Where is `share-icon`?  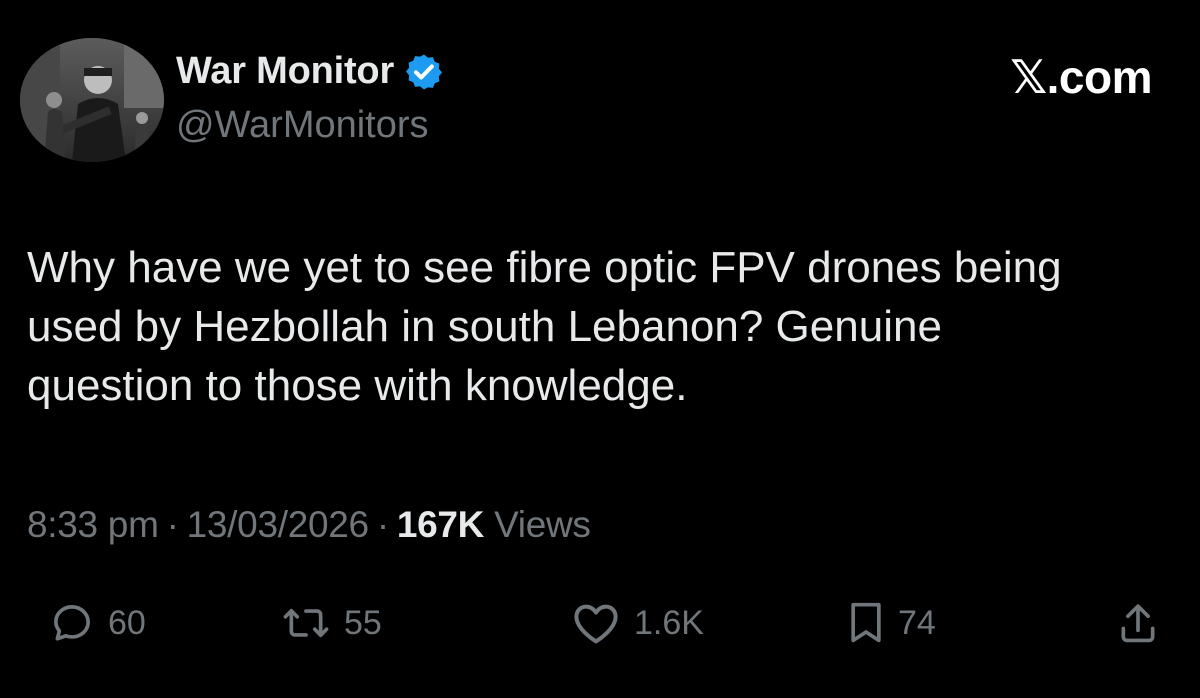 share-icon is located at coordinates (1138, 623).